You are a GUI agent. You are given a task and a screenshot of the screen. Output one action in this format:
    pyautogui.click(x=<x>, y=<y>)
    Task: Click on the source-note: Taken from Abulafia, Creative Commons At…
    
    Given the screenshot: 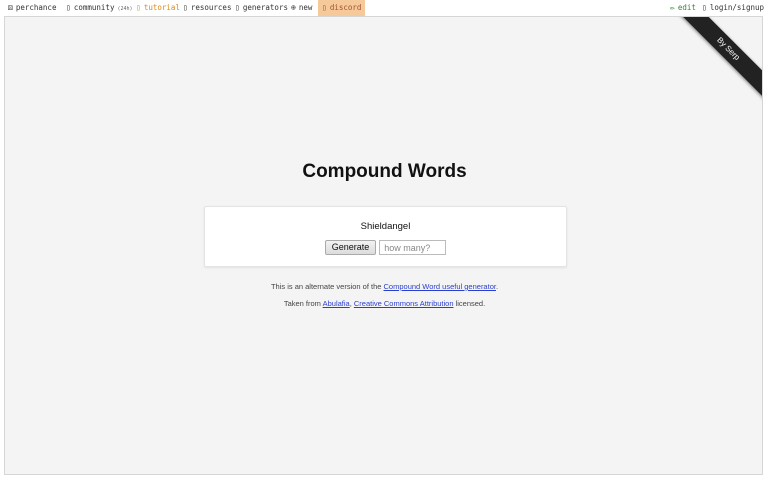 What is the action you would take?
    pyautogui.click(x=383, y=303)
    